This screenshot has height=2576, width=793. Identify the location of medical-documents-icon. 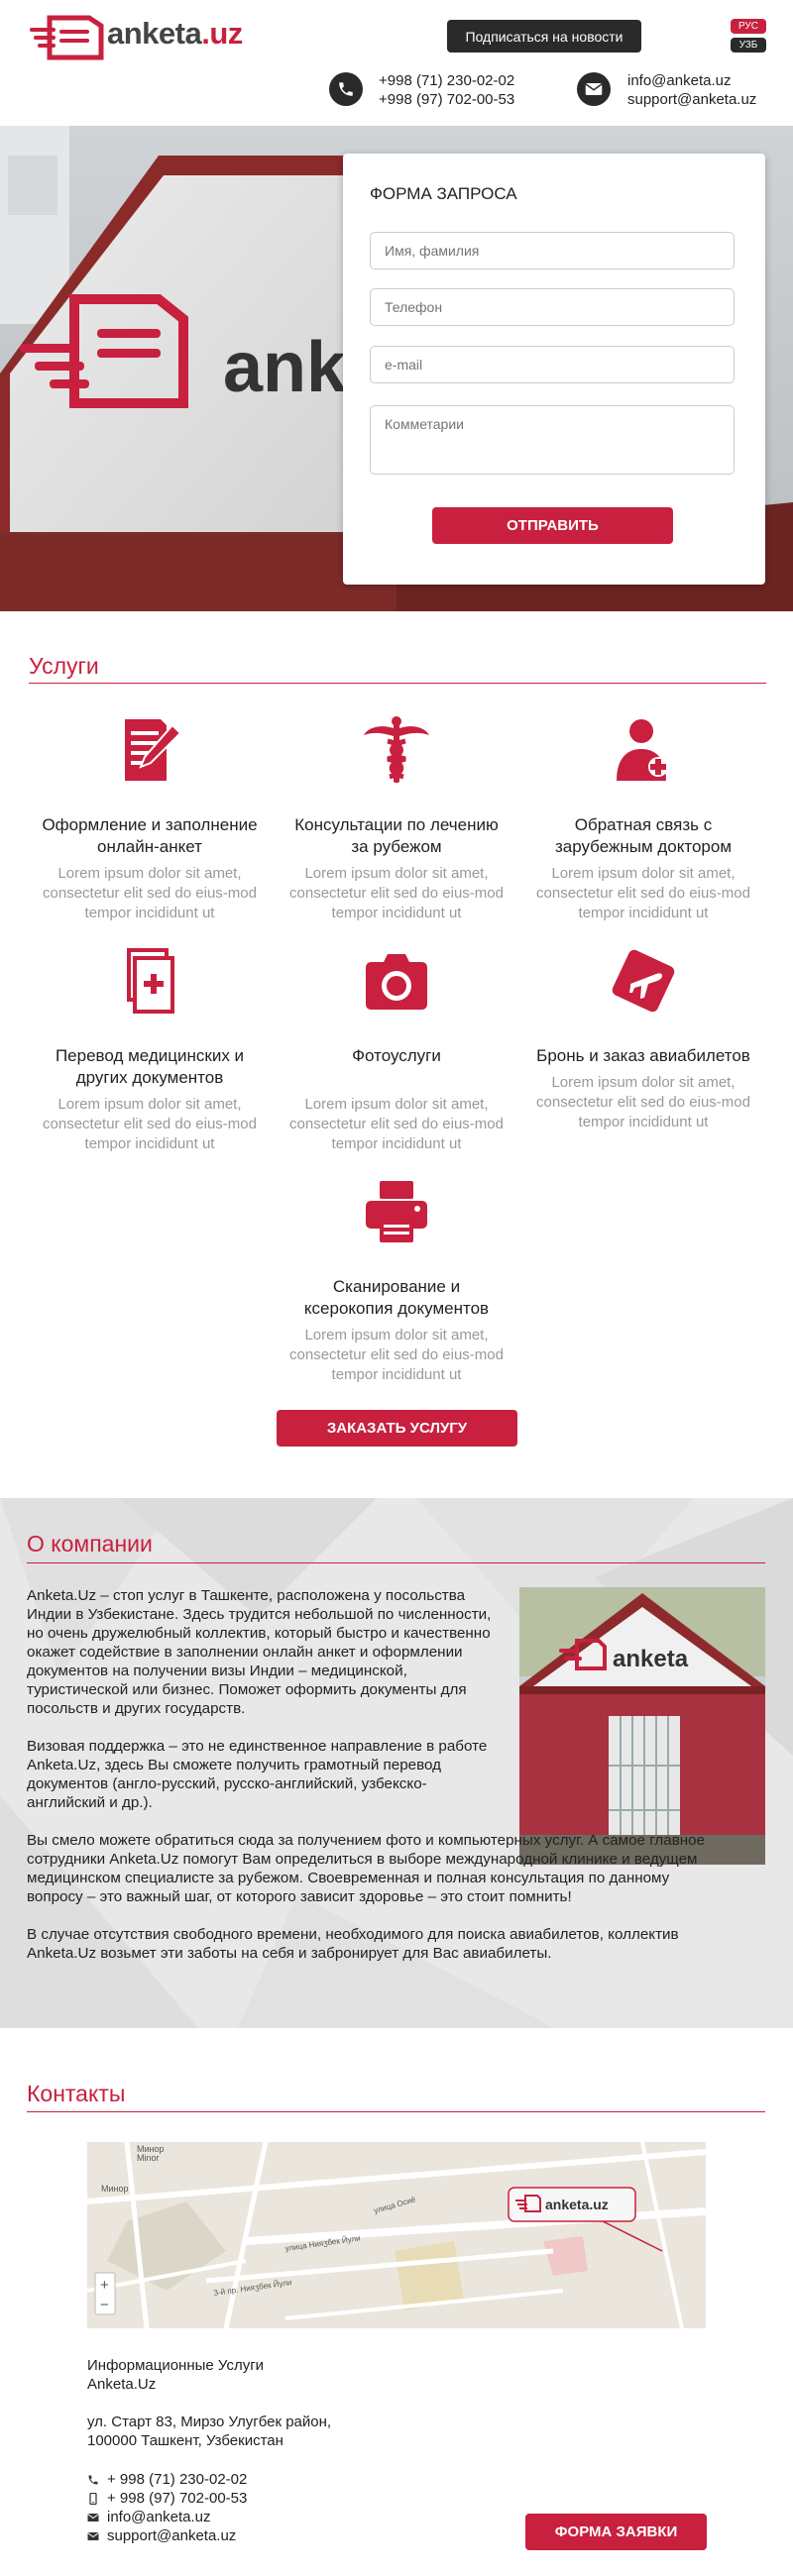
(150, 981).